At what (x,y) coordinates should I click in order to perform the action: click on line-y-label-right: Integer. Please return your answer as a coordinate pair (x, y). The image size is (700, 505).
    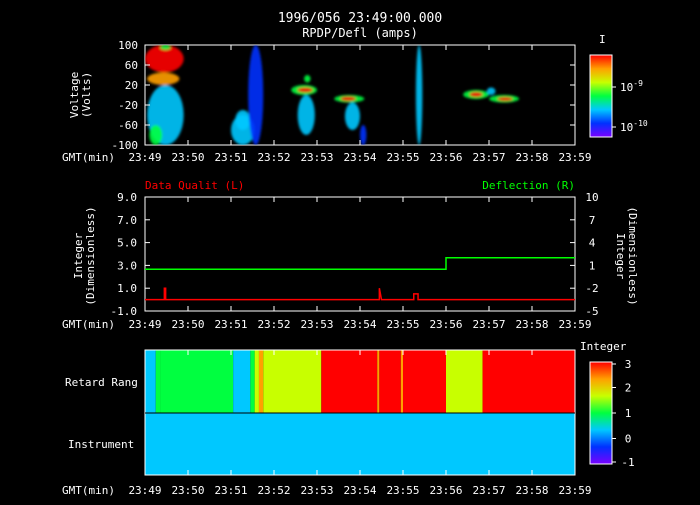
    Looking at the image, I should click on (620, 256).